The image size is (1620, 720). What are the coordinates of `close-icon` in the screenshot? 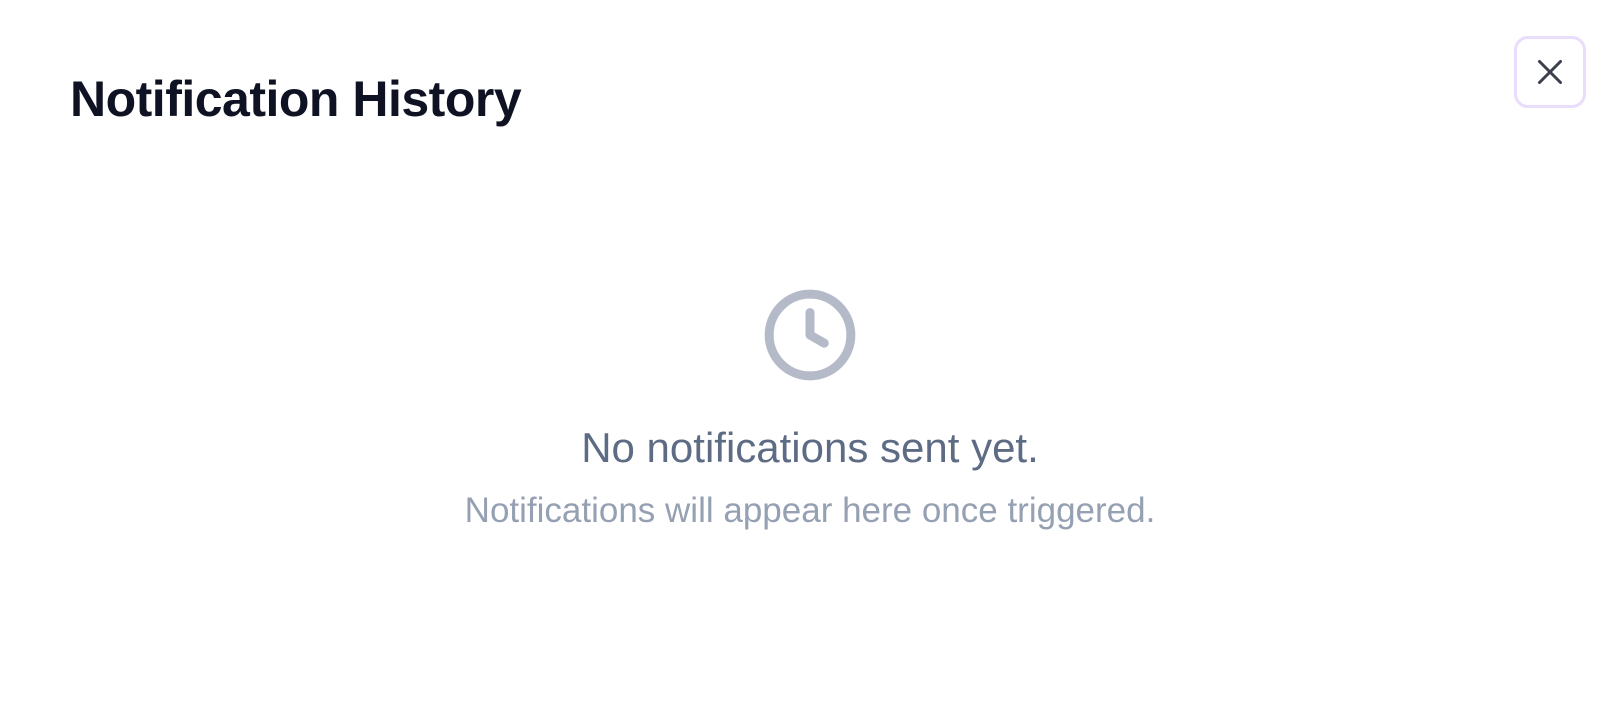 It's located at (1550, 72).